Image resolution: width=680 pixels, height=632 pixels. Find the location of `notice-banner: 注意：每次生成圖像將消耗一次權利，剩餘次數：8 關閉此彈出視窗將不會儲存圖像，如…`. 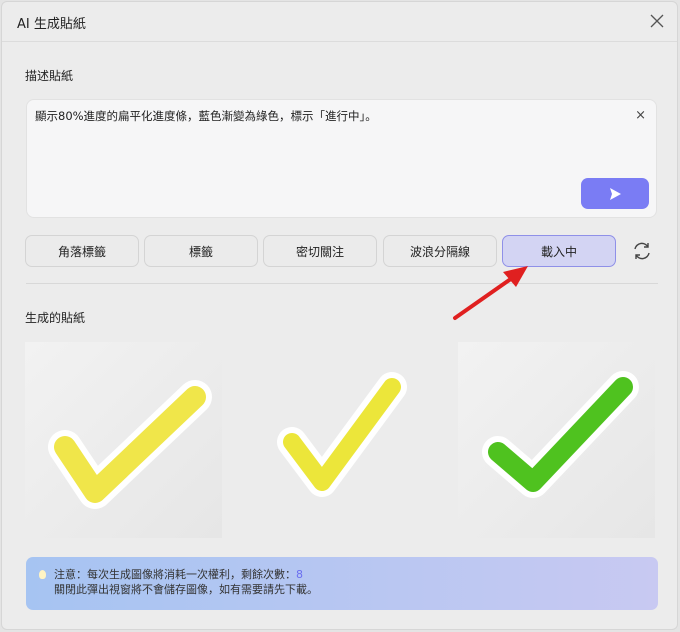

notice-banner: 注意：每次生成圖像將消耗一次權利，剩餘次數：8 關閉此彈出視窗將不會儲存圖像，如… is located at coordinates (342, 583).